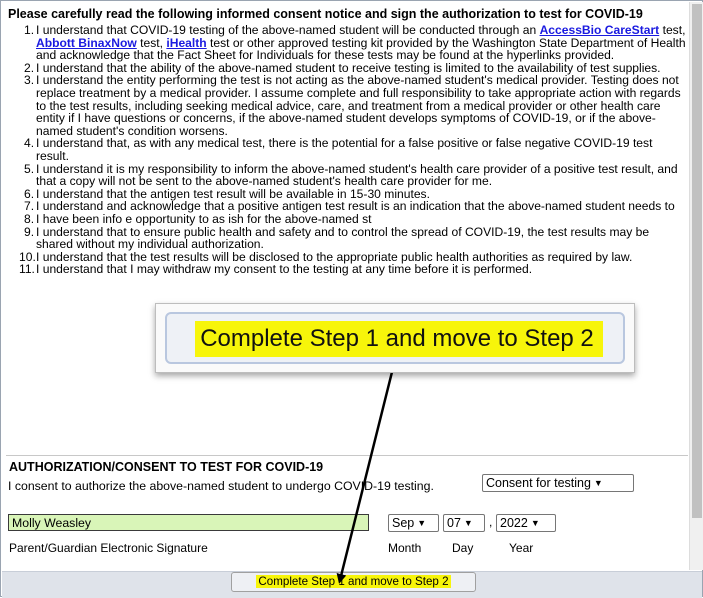 Image resolution: width=703 pixels, height=598 pixels. I want to click on annotation-arrow, so click(365, 477).